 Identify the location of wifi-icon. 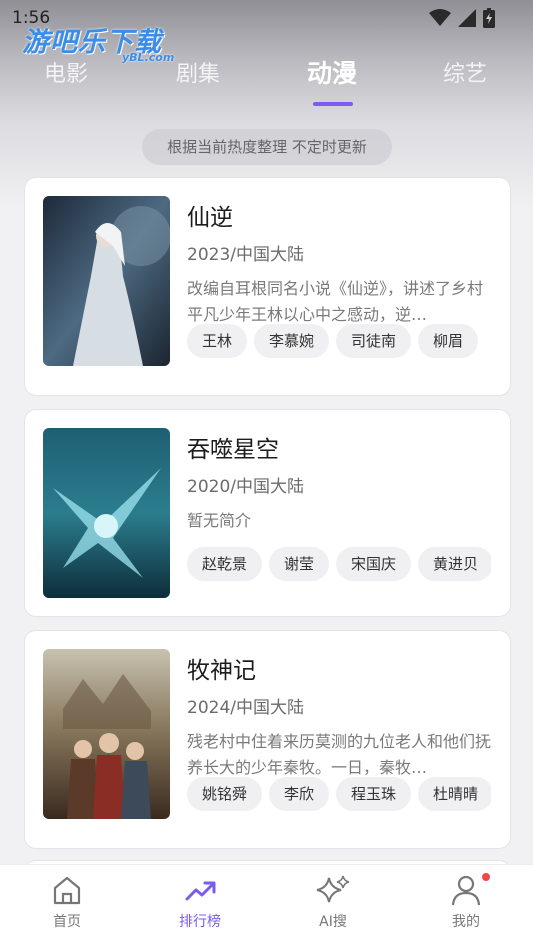
(440, 18).